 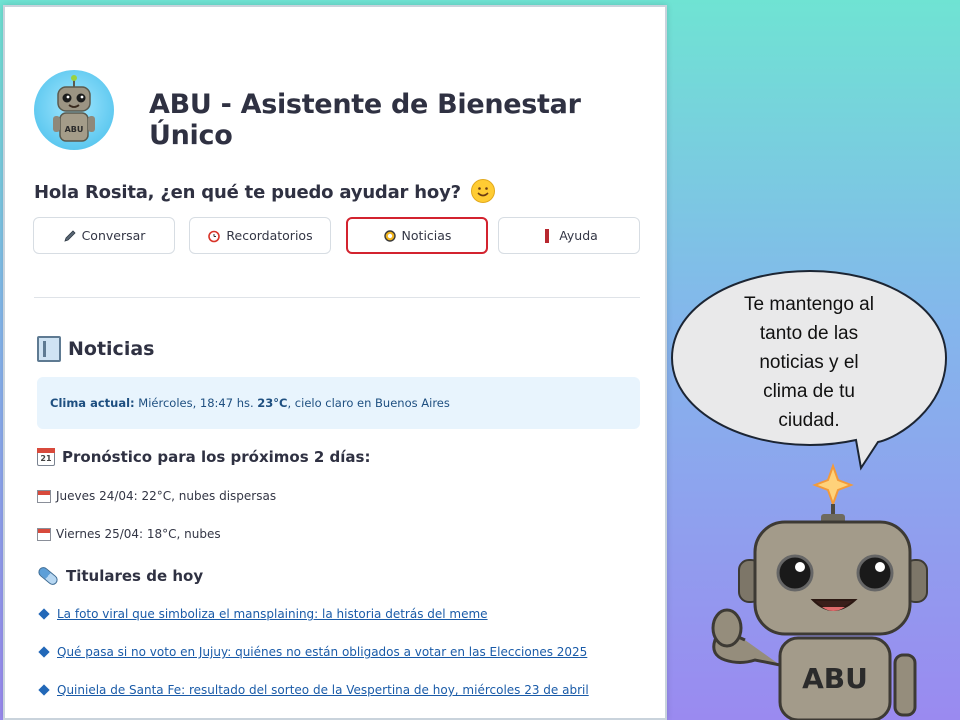 I want to click on tab-noticias-label: Noticias, so click(x=426, y=235).